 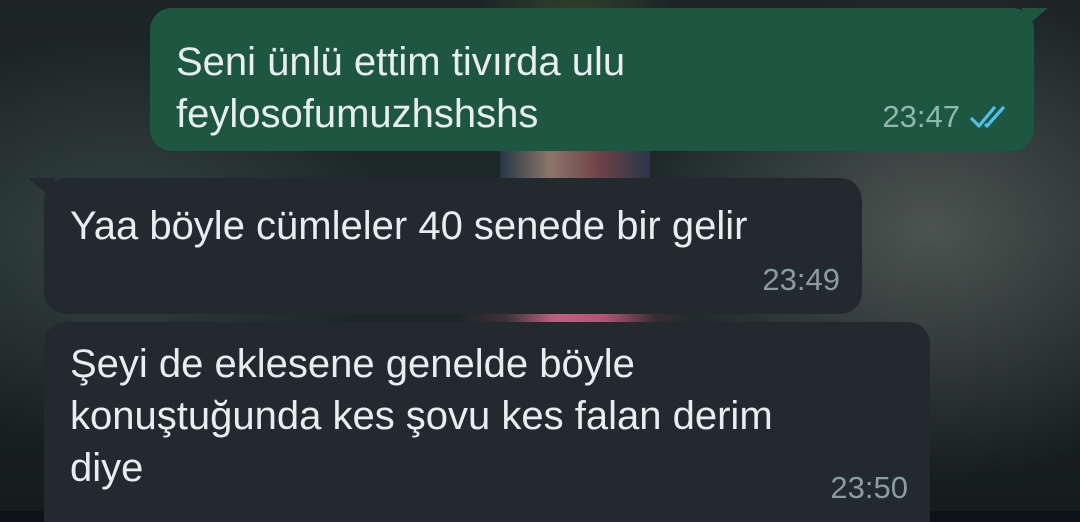 I want to click on message-time: 23:50, so click(x=869, y=487).